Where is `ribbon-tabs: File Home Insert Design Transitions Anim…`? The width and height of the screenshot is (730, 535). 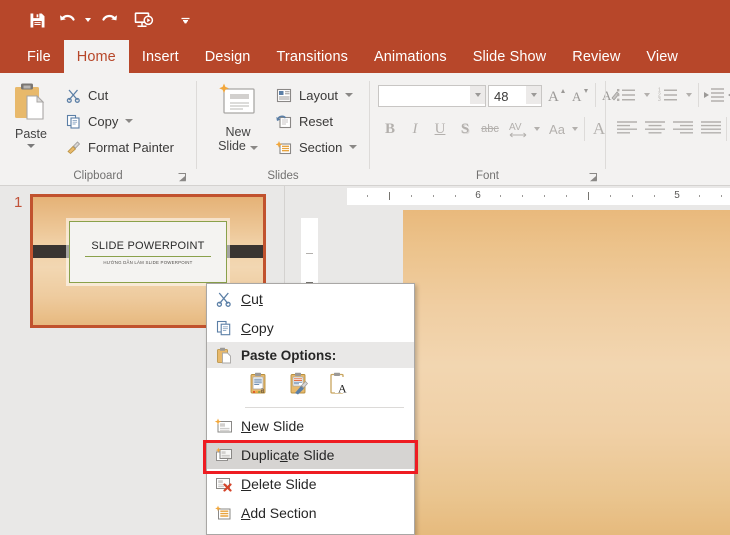 ribbon-tabs: File Home Insert Design Transitions Anim… is located at coordinates (352, 56).